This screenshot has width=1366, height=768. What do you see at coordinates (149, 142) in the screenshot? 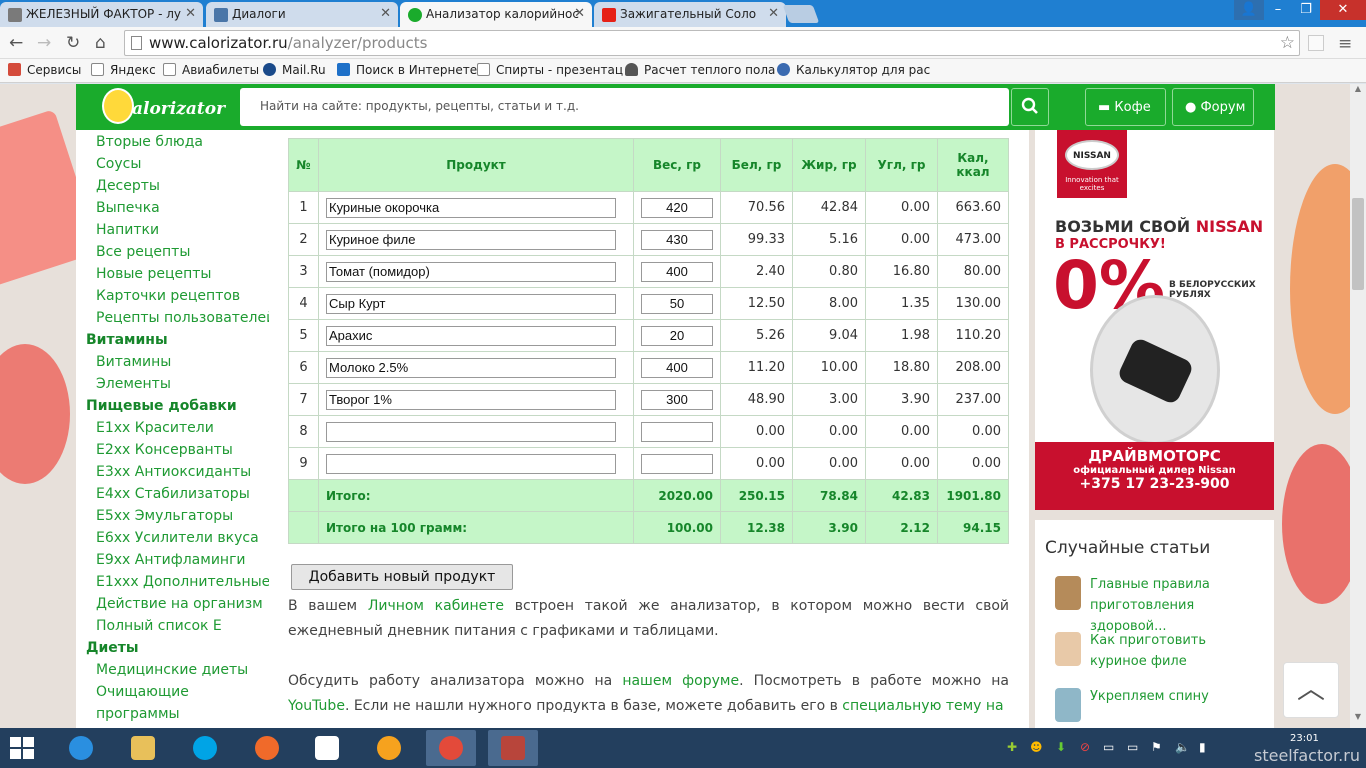
I see `sidebar-item: Вторые блюда` at bounding box center [149, 142].